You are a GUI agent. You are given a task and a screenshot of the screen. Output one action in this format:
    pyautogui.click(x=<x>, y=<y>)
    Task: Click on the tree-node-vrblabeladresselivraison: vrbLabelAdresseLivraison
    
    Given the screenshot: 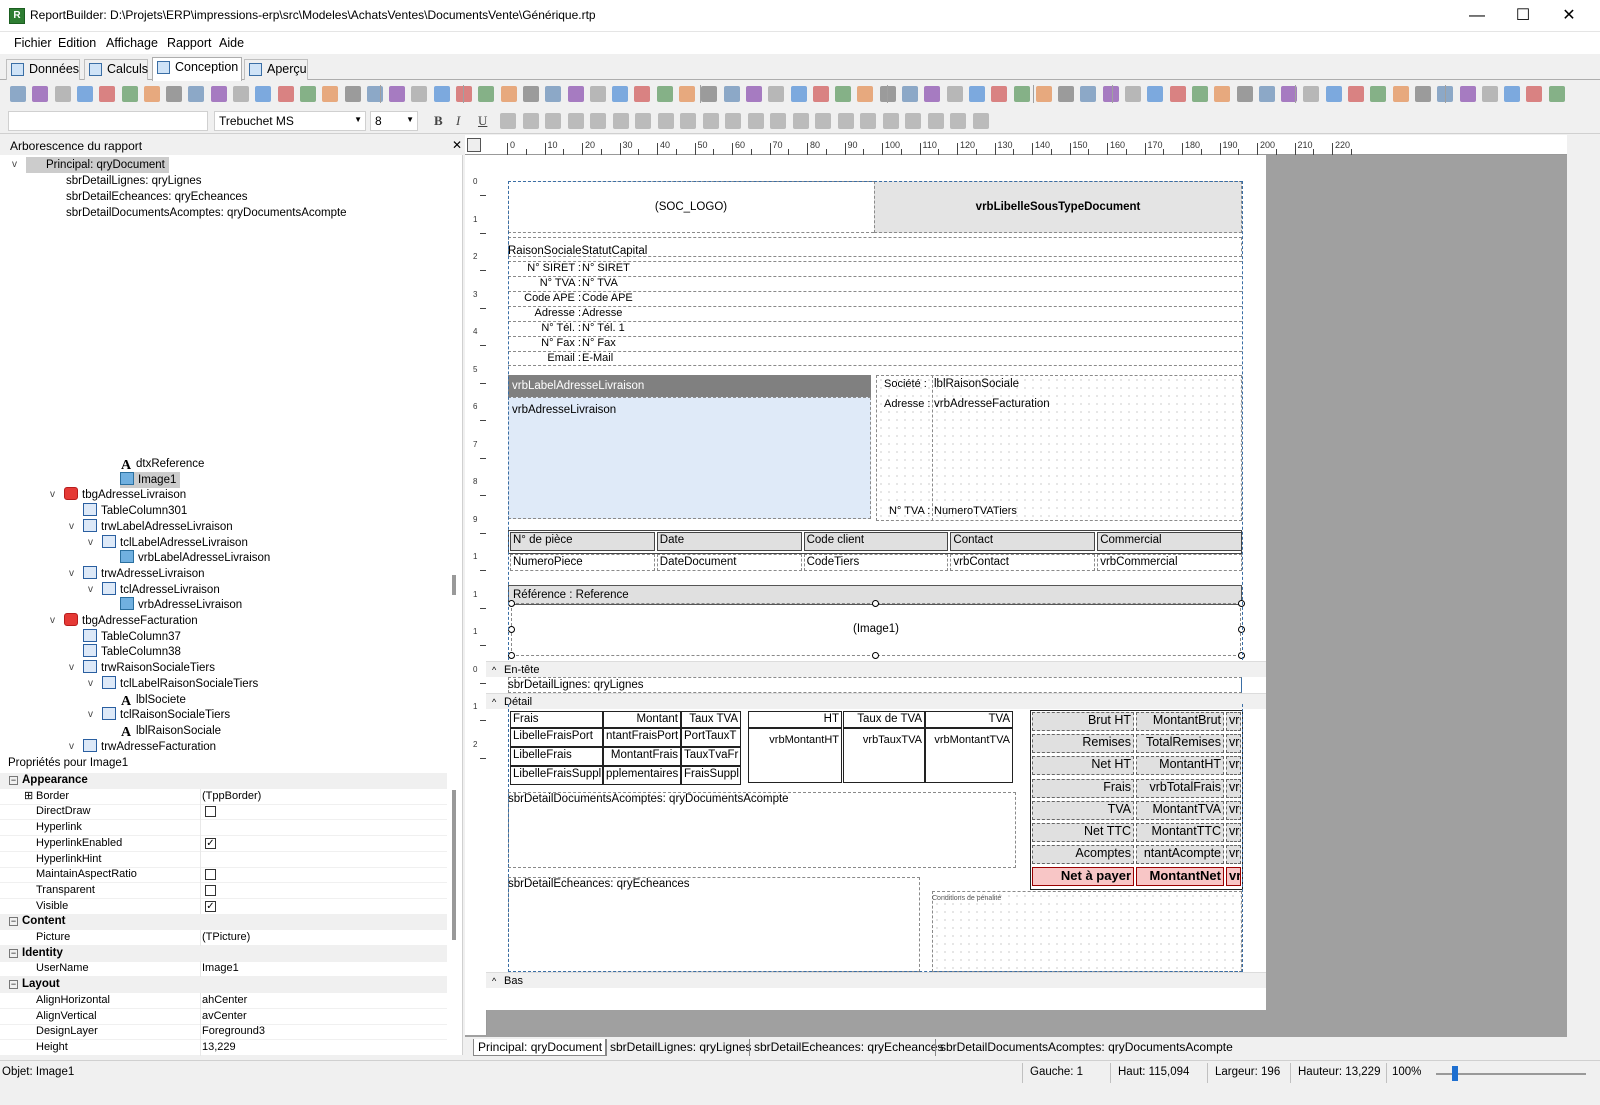 What is the action you would take?
    pyautogui.click(x=197, y=558)
    